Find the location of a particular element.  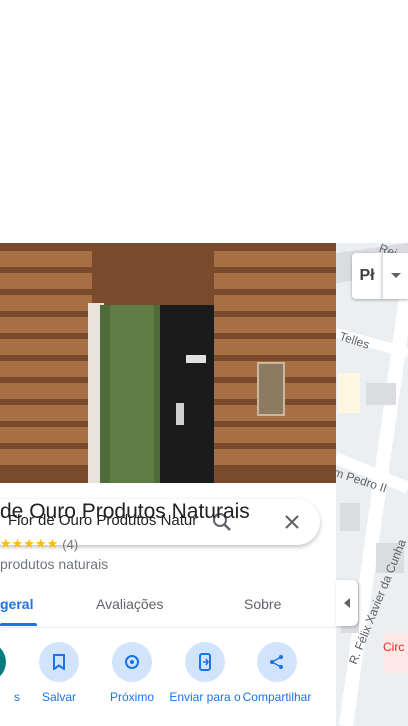

action-label: Salvar is located at coordinates (58, 697).